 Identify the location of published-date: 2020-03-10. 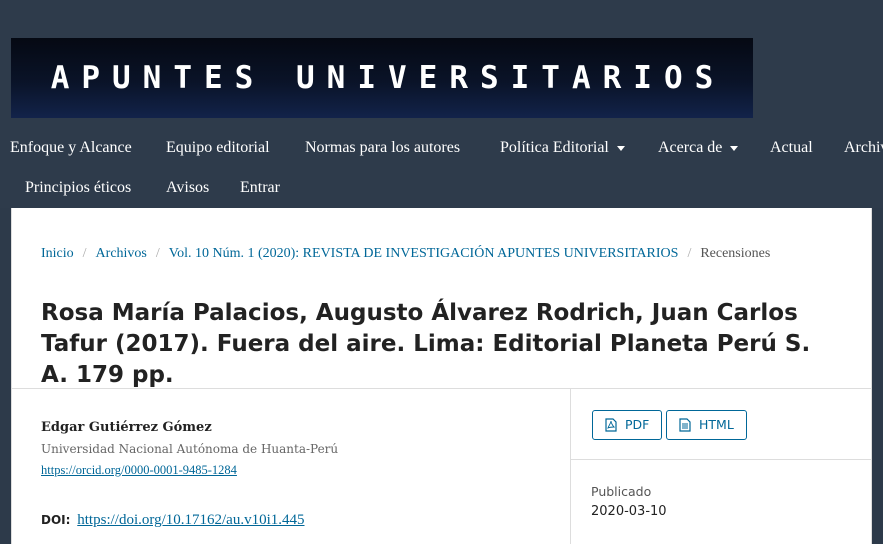
(629, 511).